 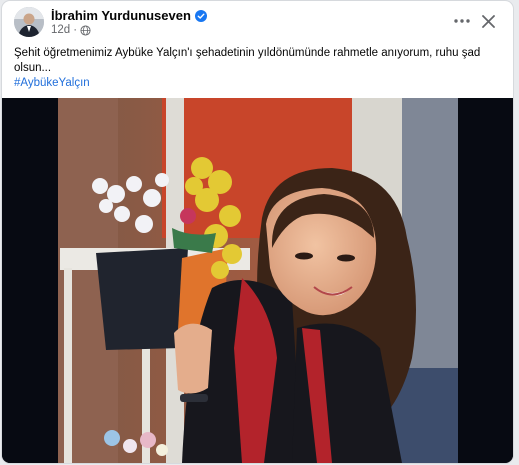 What do you see at coordinates (85, 30) in the screenshot?
I see `globe-icon` at bounding box center [85, 30].